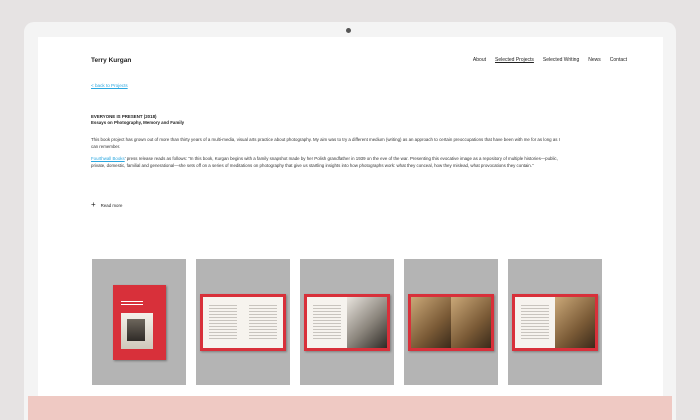 The image size is (700, 420). I want to click on cover-title-lines, so click(131, 301).